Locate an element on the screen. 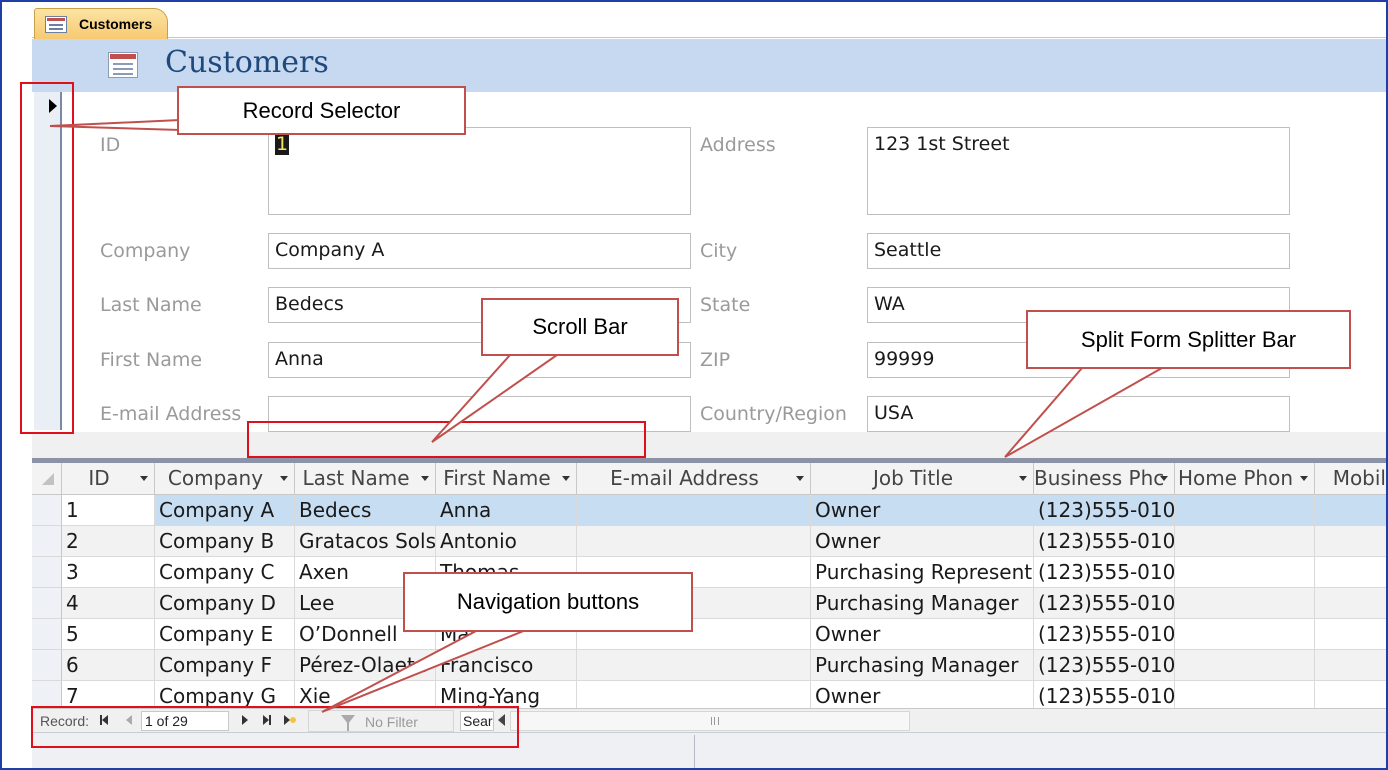 The image size is (1388, 770). city-field: Seattle is located at coordinates (1078, 251).